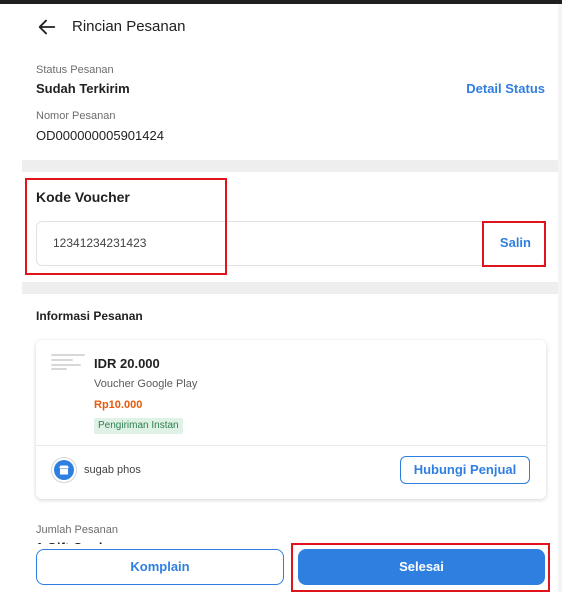 This screenshot has width=562, height=592. Describe the element at coordinates (118, 405) in the screenshot. I see `product-price: Rp10.000` at that location.